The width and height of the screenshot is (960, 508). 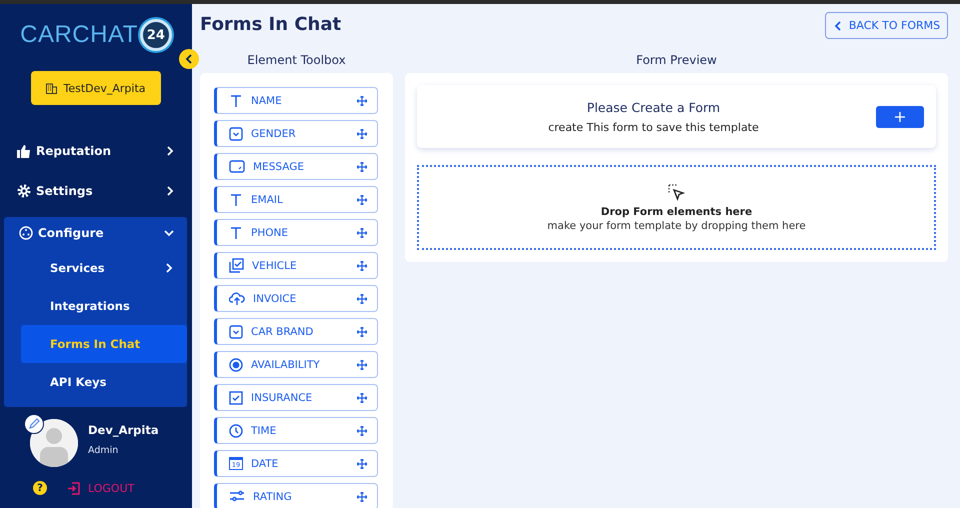 I want to click on gear-icon, so click(x=24, y=191).